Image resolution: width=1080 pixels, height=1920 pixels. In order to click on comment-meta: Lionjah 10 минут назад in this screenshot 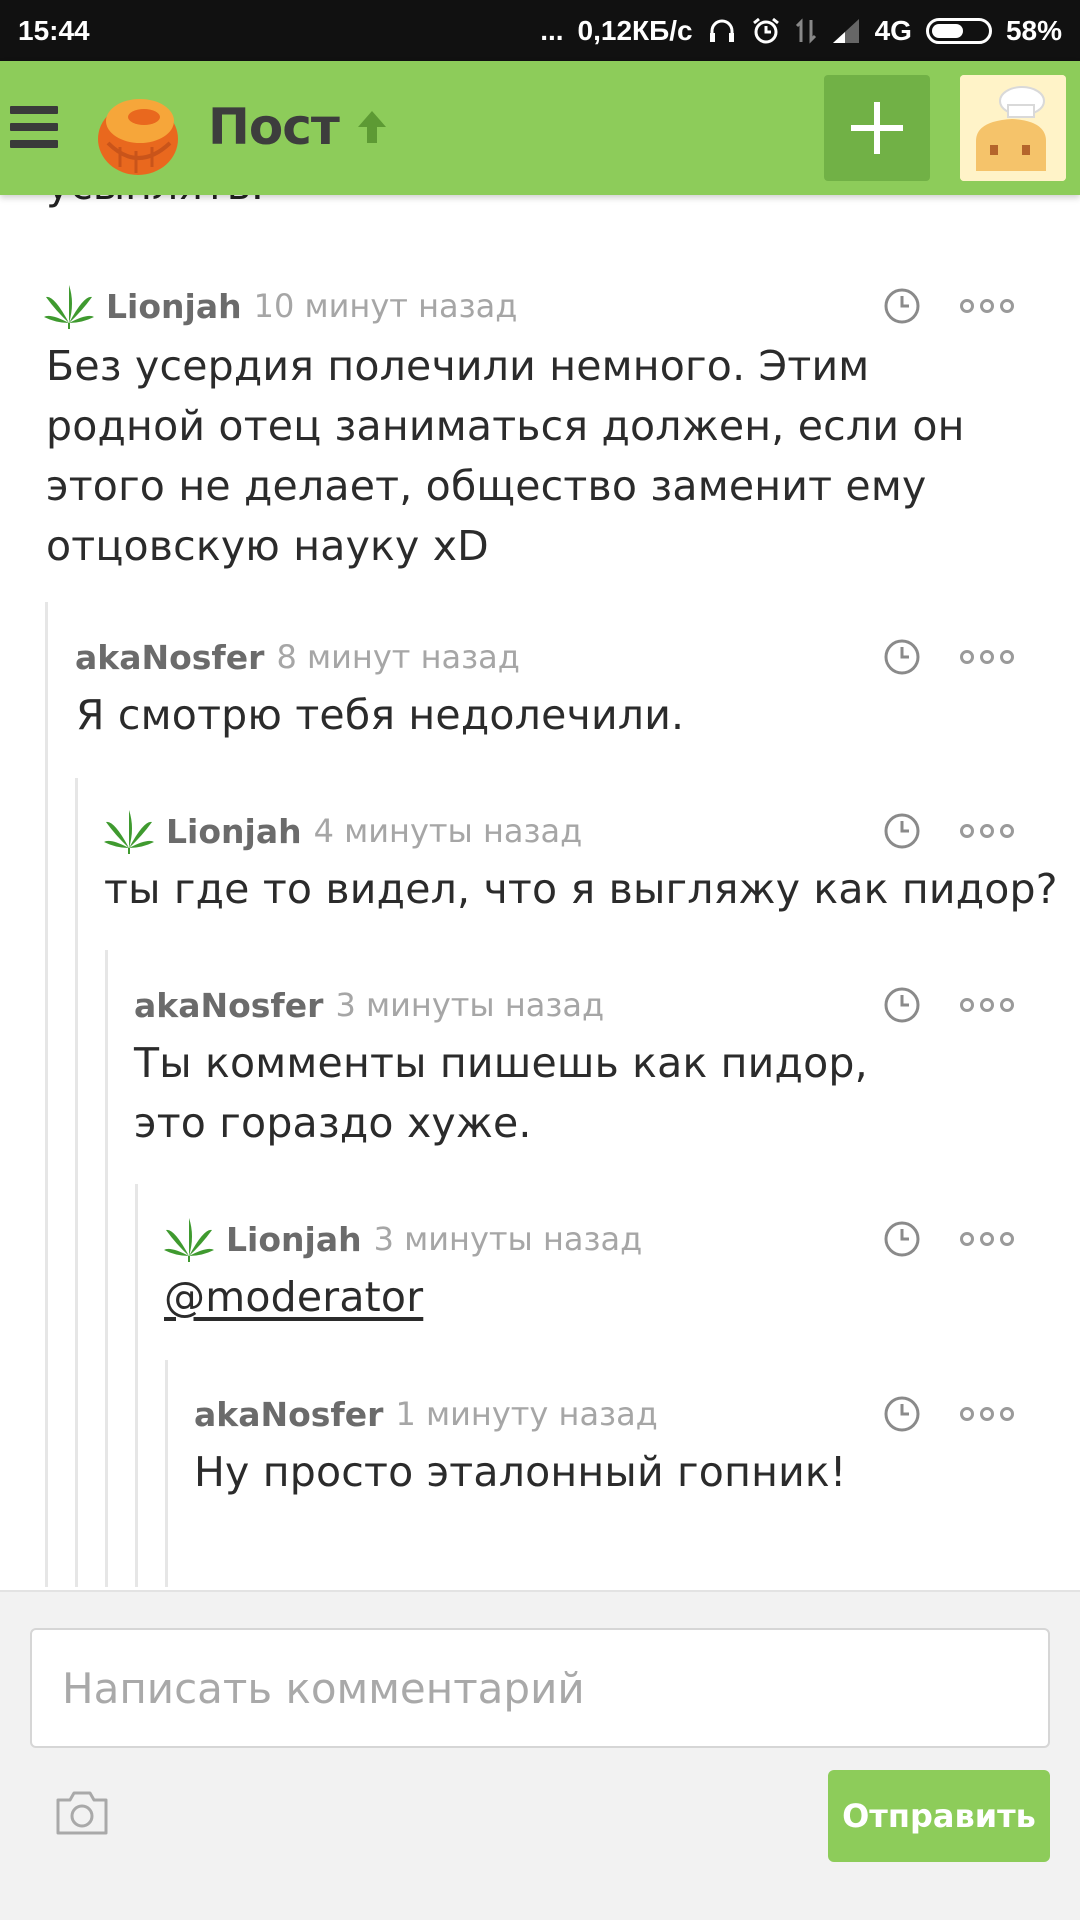, I will do `click(280, 306)`.